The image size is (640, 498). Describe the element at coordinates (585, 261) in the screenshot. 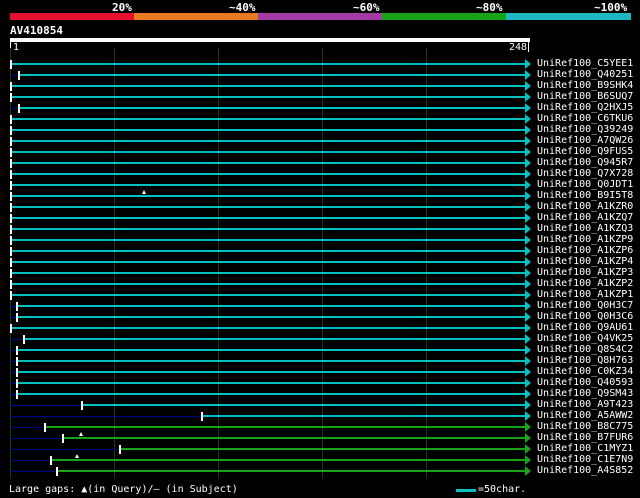

I see `hit-label: UniRef100_A1KZP4` at that location.